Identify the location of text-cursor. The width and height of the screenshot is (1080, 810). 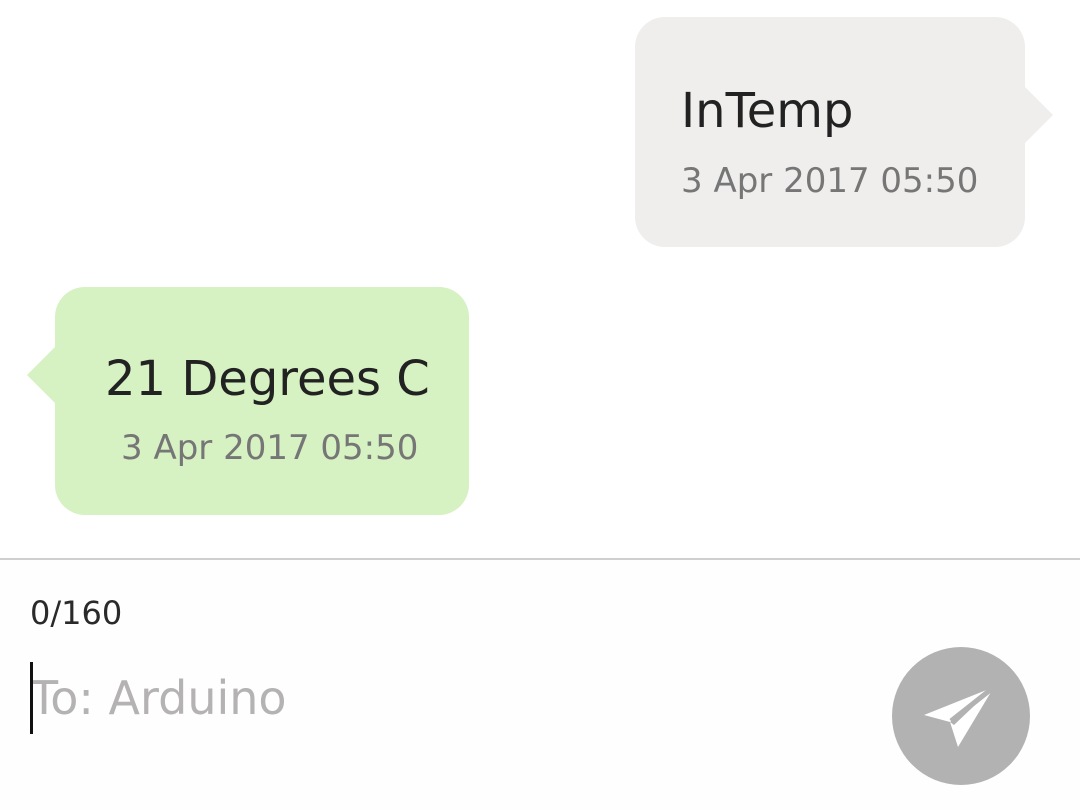
(31, 698).